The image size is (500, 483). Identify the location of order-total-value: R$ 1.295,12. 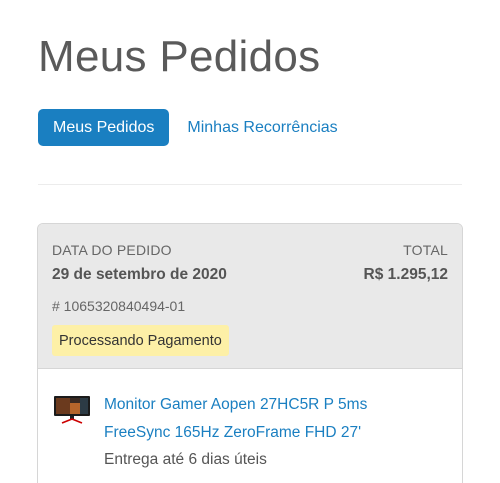
(405, 274).